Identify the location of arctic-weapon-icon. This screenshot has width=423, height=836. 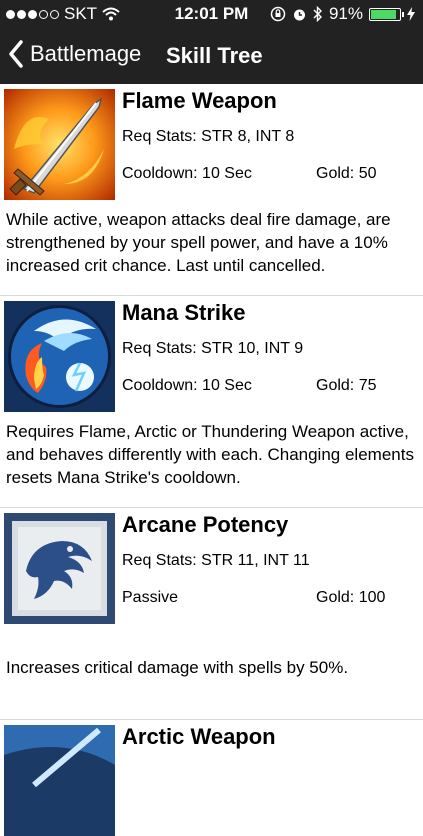
(59, 780).